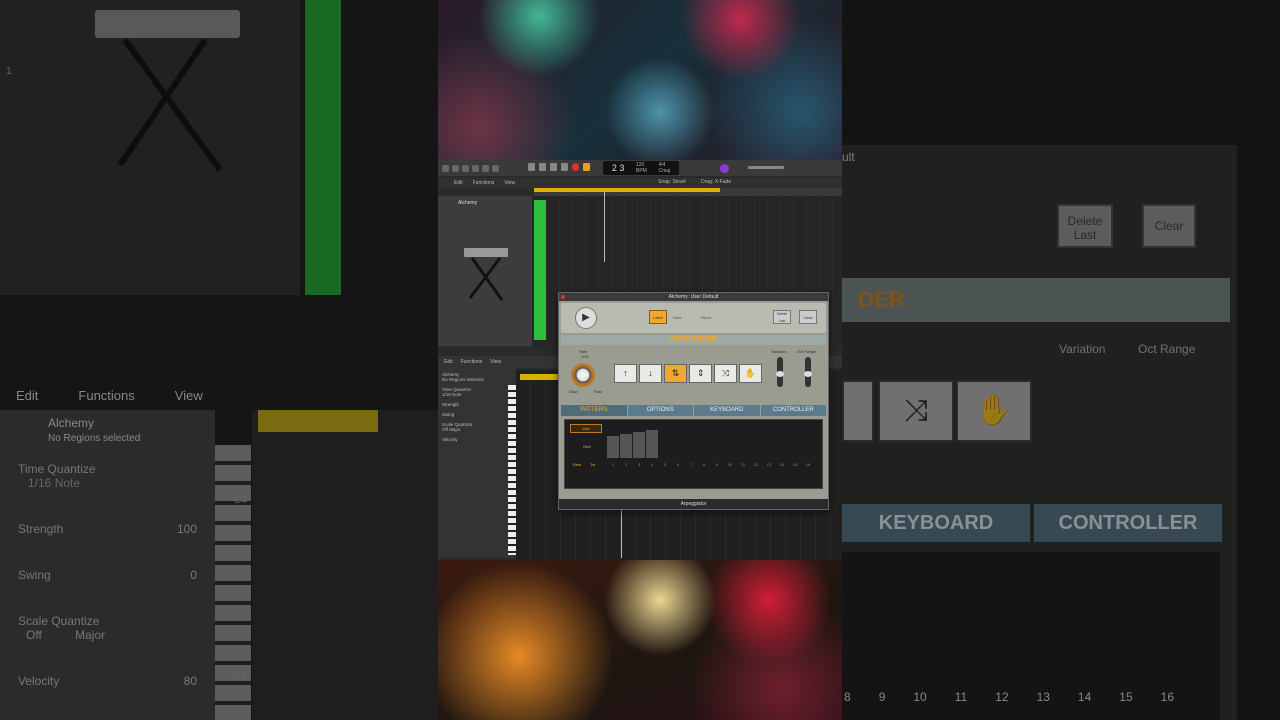 Image resolution: width=1280 pixels, height=720 pixels. What do you see at coordinates (477, 439) in the screenshot?
I see `velocity: Velocity` at bounding box center [477, 439].